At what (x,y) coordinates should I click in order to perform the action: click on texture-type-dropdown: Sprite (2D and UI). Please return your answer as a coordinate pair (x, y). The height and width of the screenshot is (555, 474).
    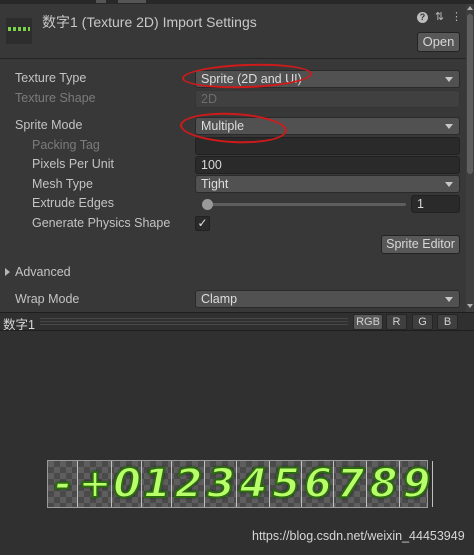
    Looking at the image, I should click on (327, 79).